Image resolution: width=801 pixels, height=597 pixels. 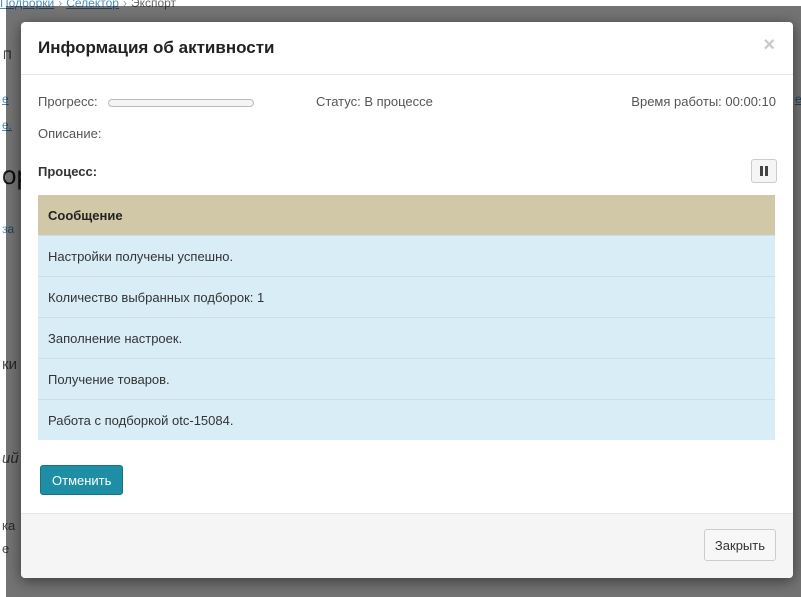 I want to click on modal-header: Информация об активности ×, so click(x=407, y=48).